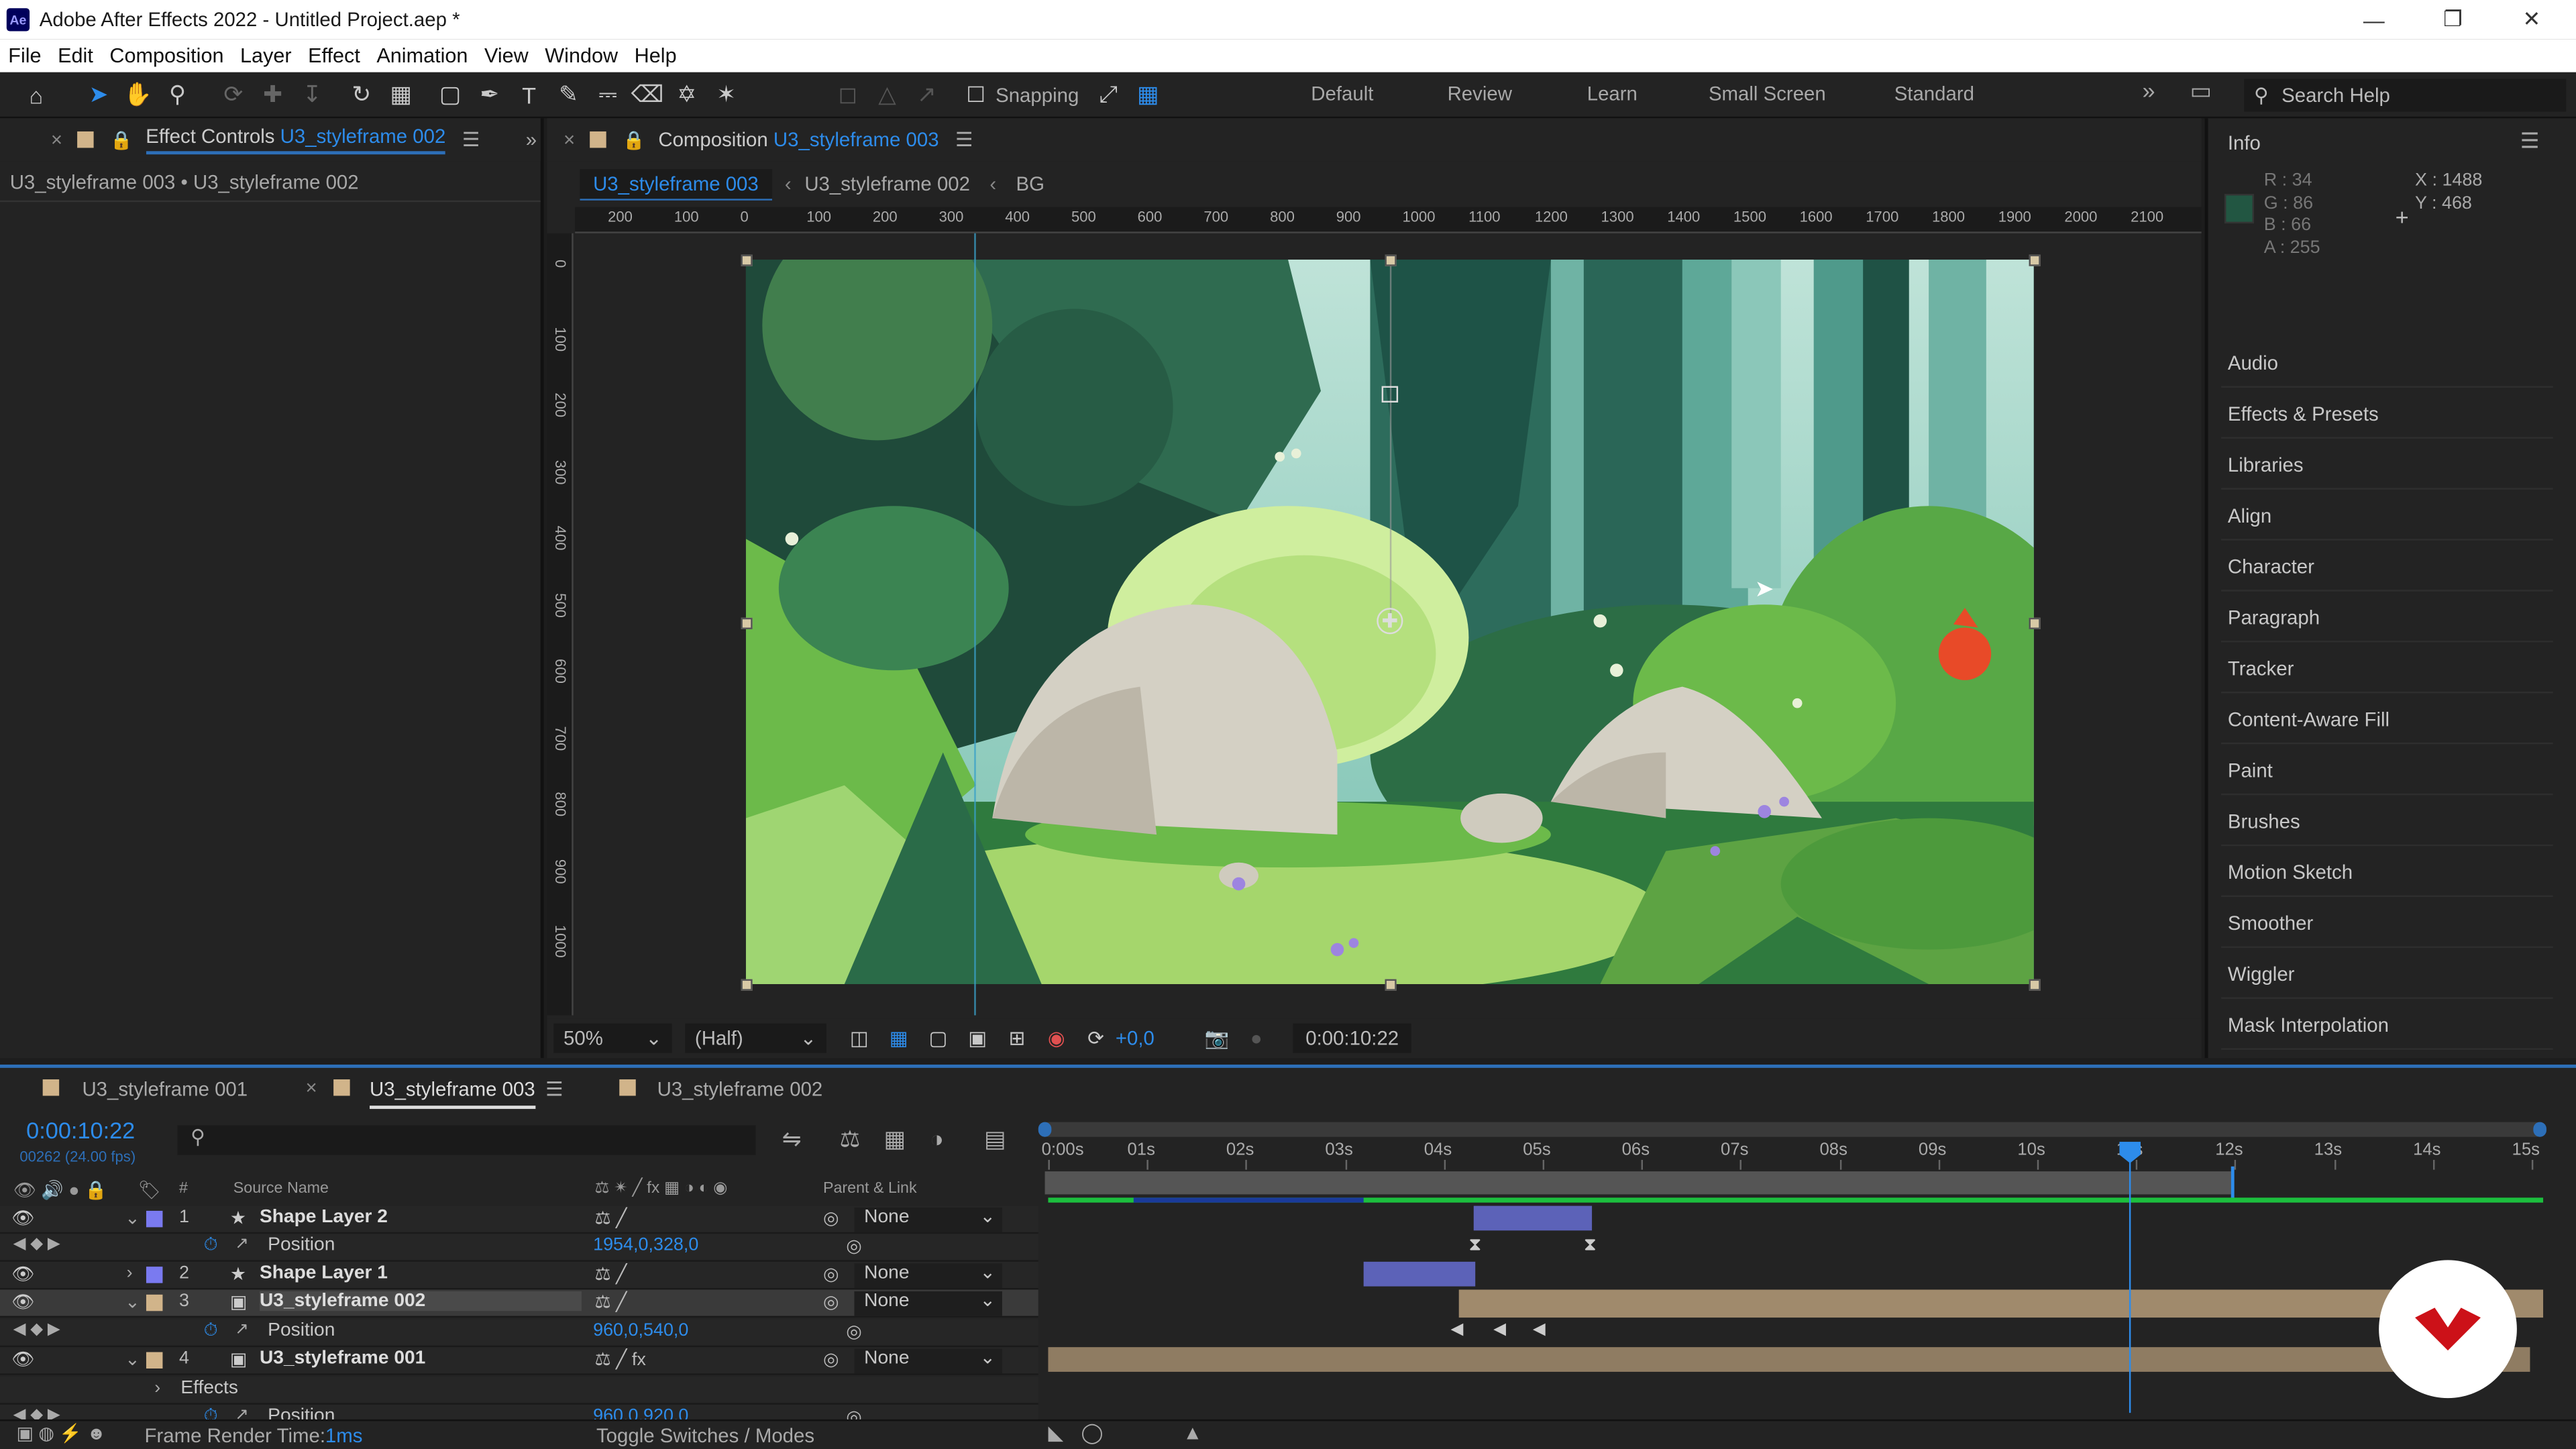 The width and height of the screenshot is (2576, 1449). I want to click on work-area-bar, so click(1792, 1129).